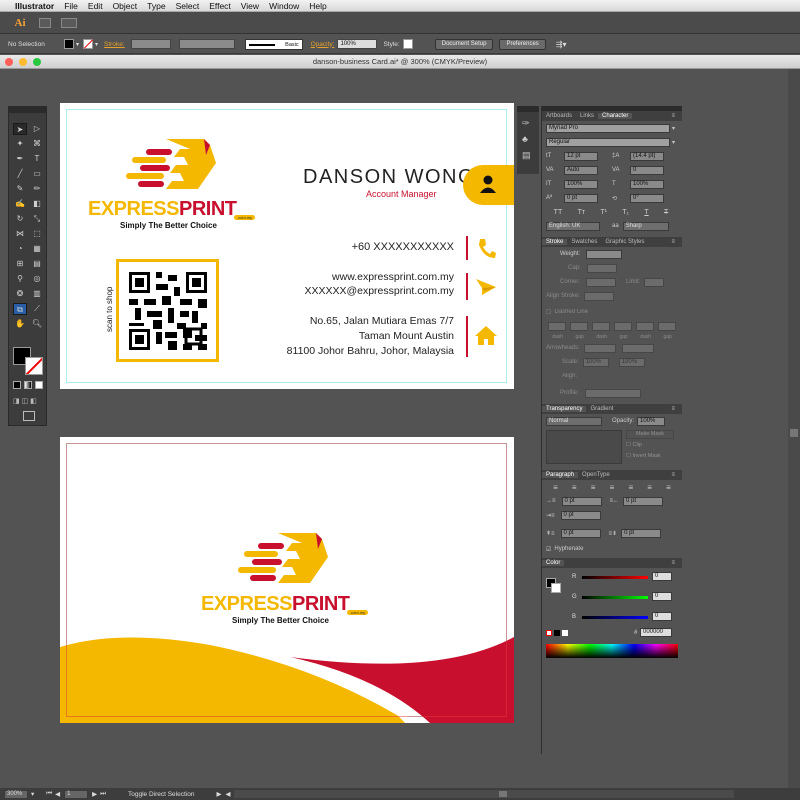 The width and height of the screenshot is (800, 800). What do you see at coordinates (615, 597) in the screenshot?
I see `green-slider` at bounding box center [615, 597].